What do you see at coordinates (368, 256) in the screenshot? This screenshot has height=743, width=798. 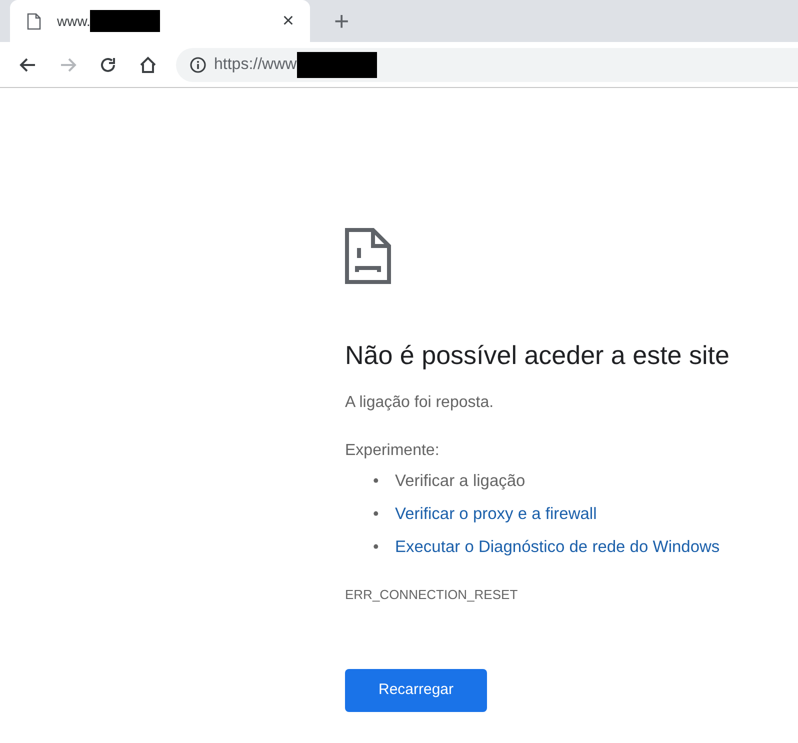 I see `error-page-icon` at bounding box center [368, 256].